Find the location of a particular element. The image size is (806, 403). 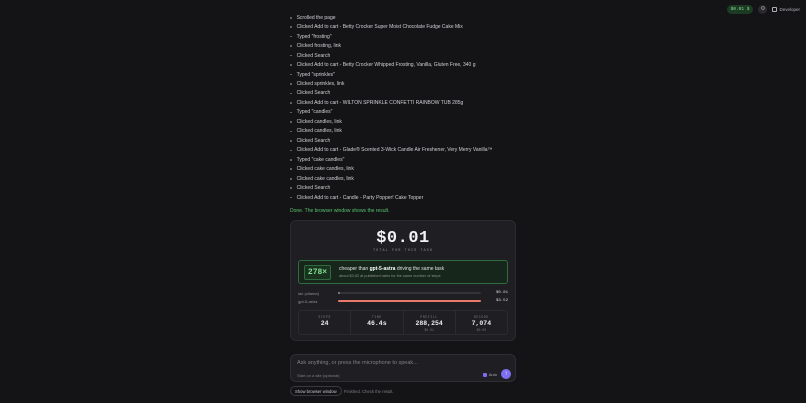

auto-toggle: Auto is located at coordinates (489, 374).